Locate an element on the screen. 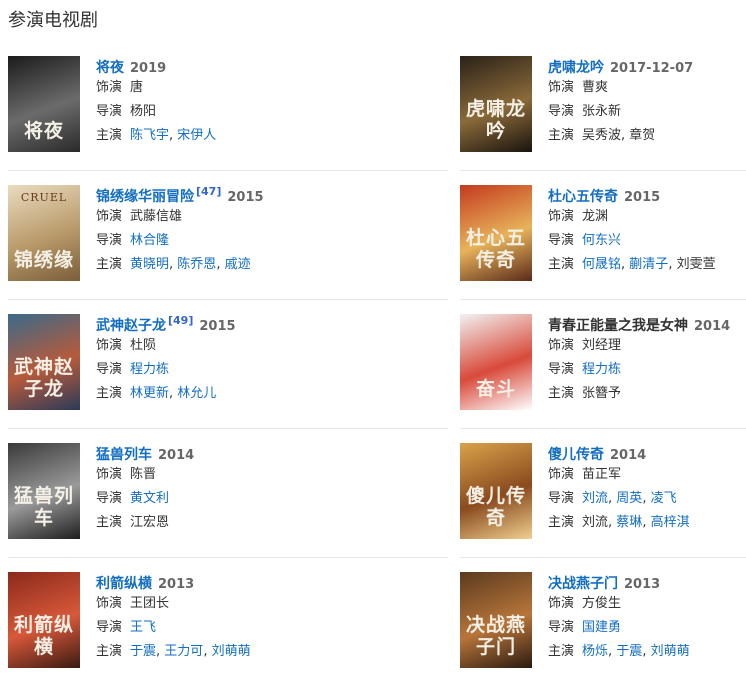  stars-row: 主演 何晟铭, 蒯清子, 刘雯萱 is located at coordinates (647, 265).